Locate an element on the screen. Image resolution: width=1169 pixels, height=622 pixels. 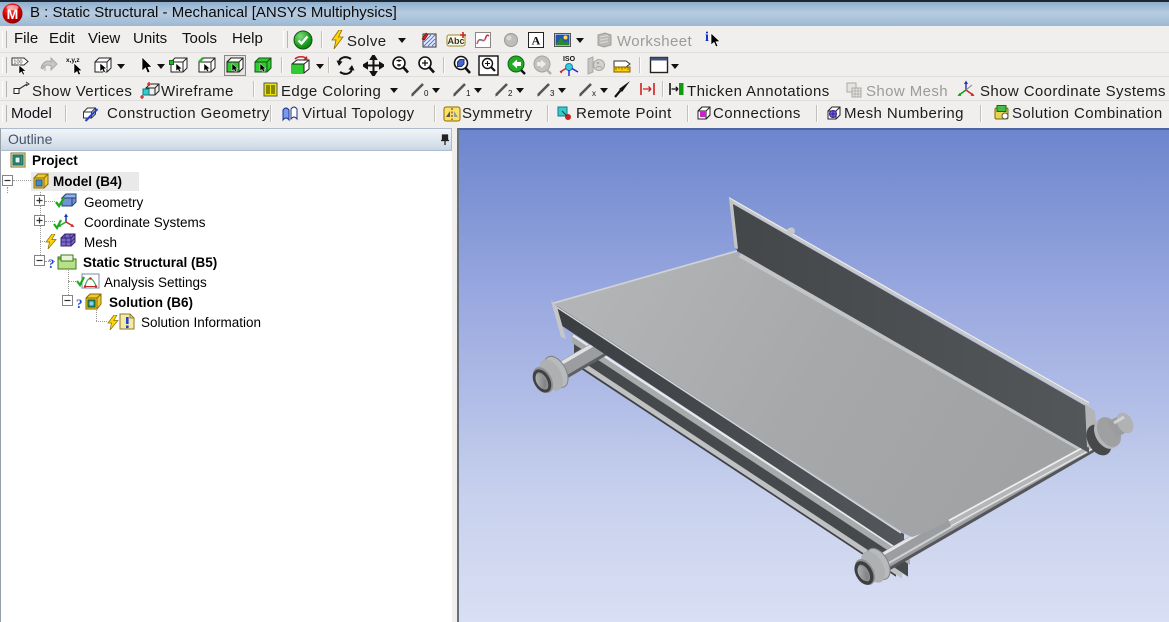
svg-text: x is located at coordinates (594, 93).